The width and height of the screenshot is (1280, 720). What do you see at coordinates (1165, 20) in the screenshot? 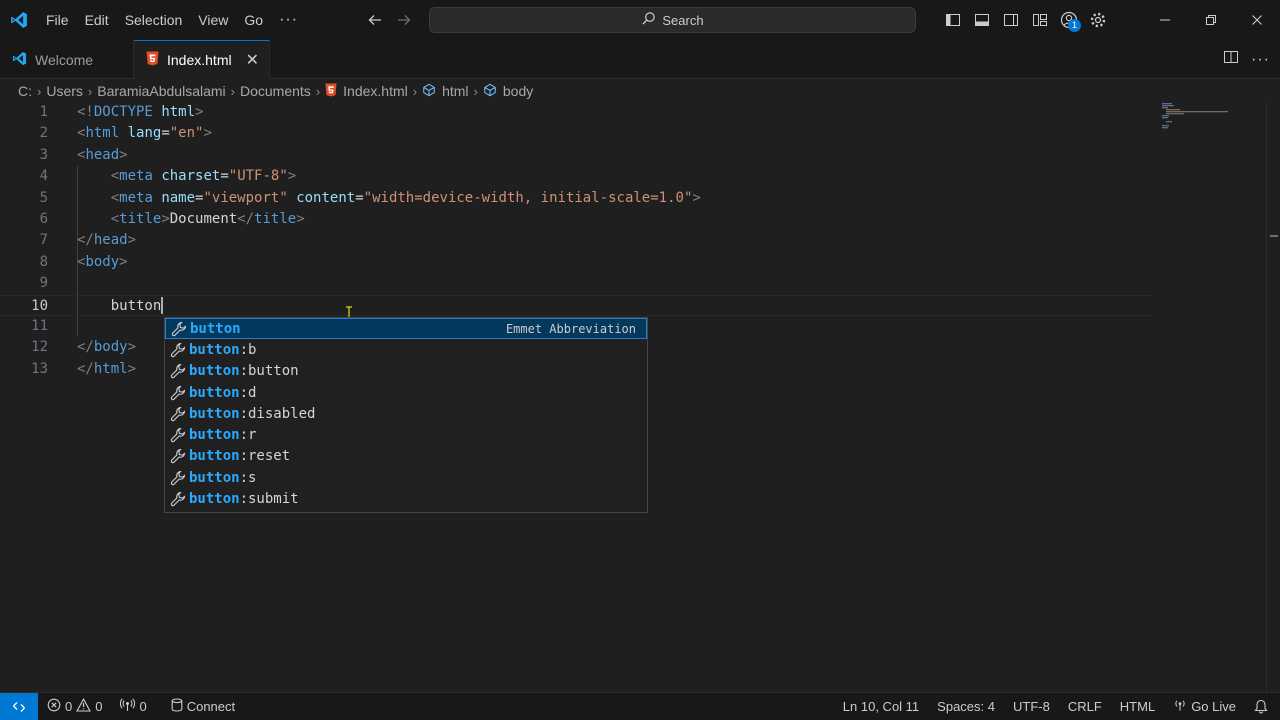
I see `minimize-icon` at bounding box center [1165, 20].